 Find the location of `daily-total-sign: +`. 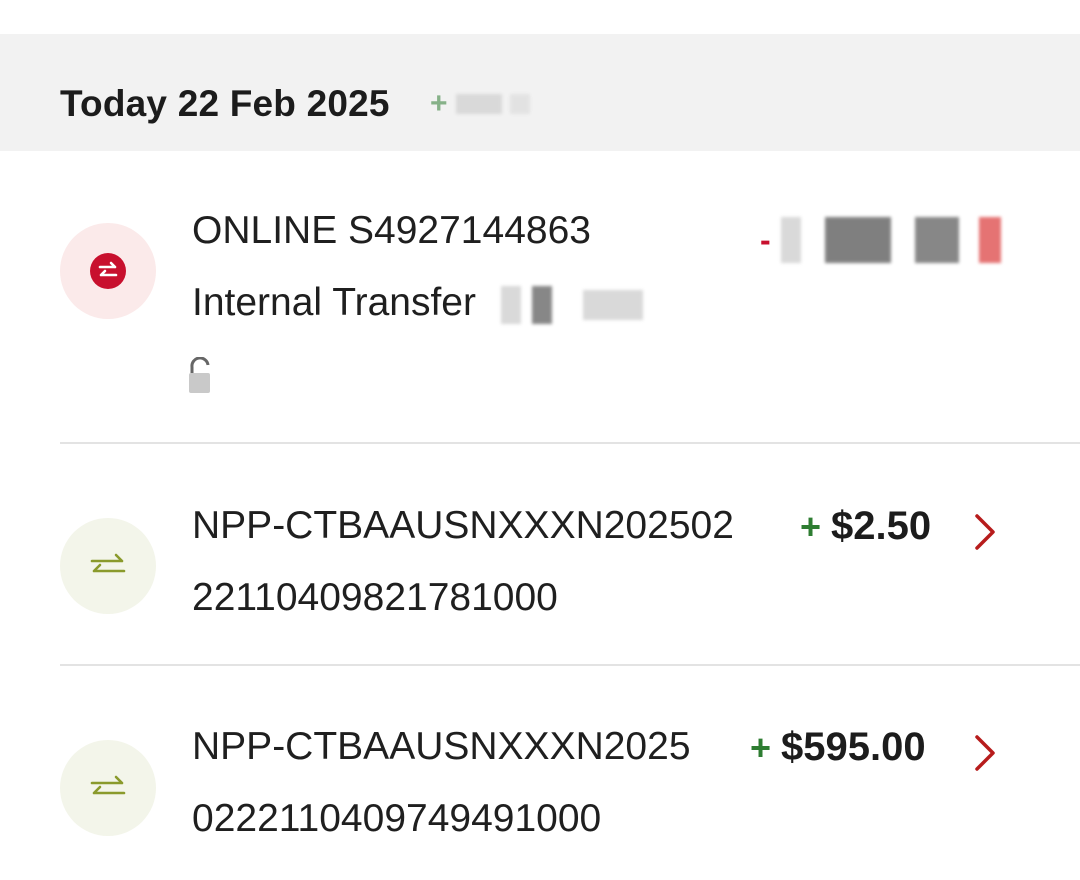

daily-total-sign: + is located at coordinates (439, 103).